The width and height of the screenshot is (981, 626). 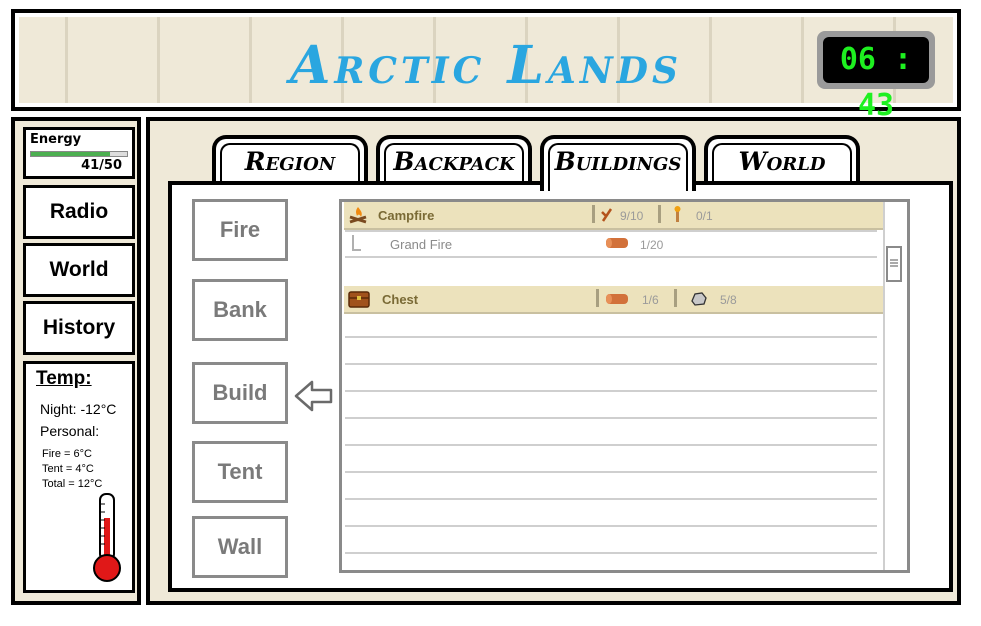 I want to click on chest-req1: 1/6, so click(x=650, y=300).